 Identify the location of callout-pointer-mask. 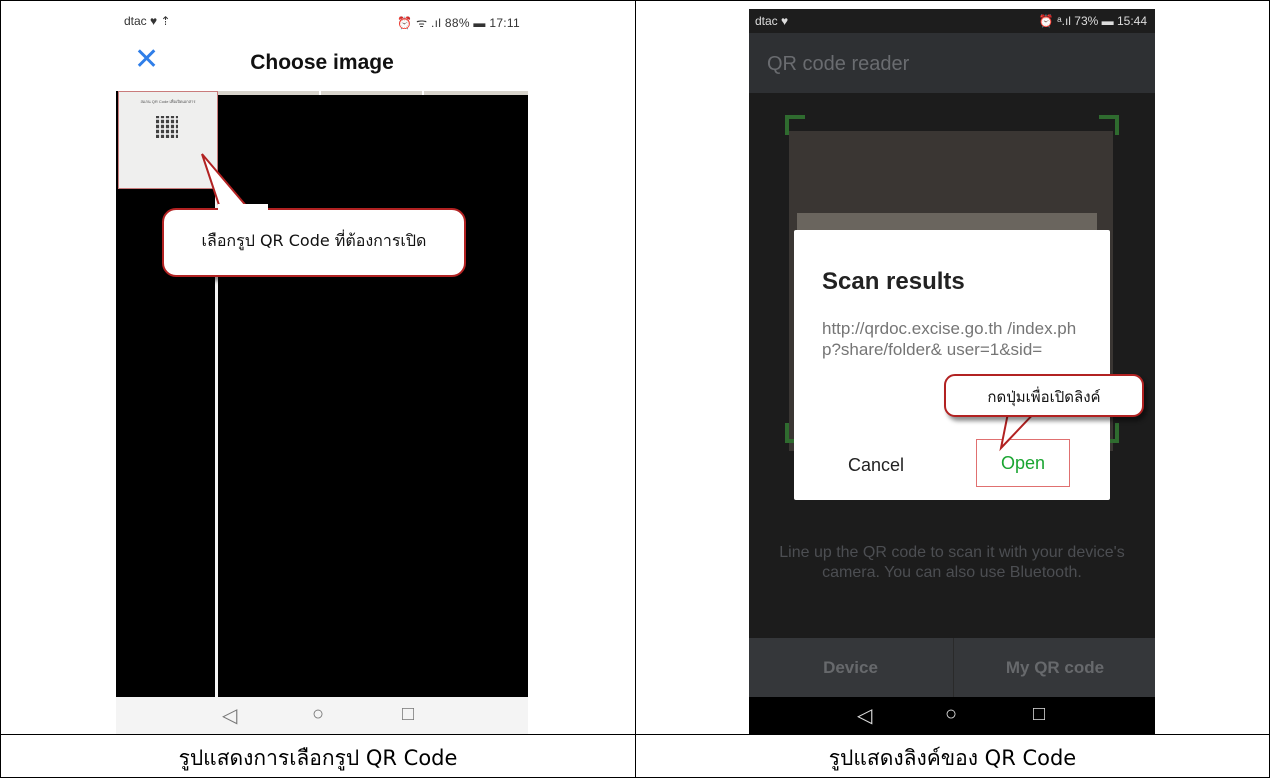
(243, 214).